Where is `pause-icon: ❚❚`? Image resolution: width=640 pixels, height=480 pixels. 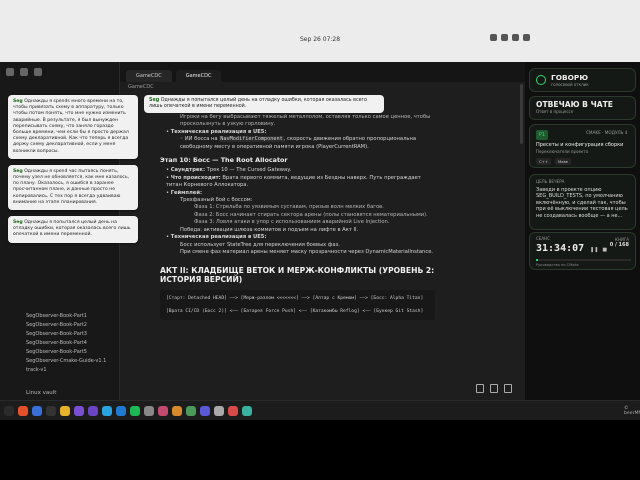
pause-icon: ❚❚ is located at coordinates (594, 250).